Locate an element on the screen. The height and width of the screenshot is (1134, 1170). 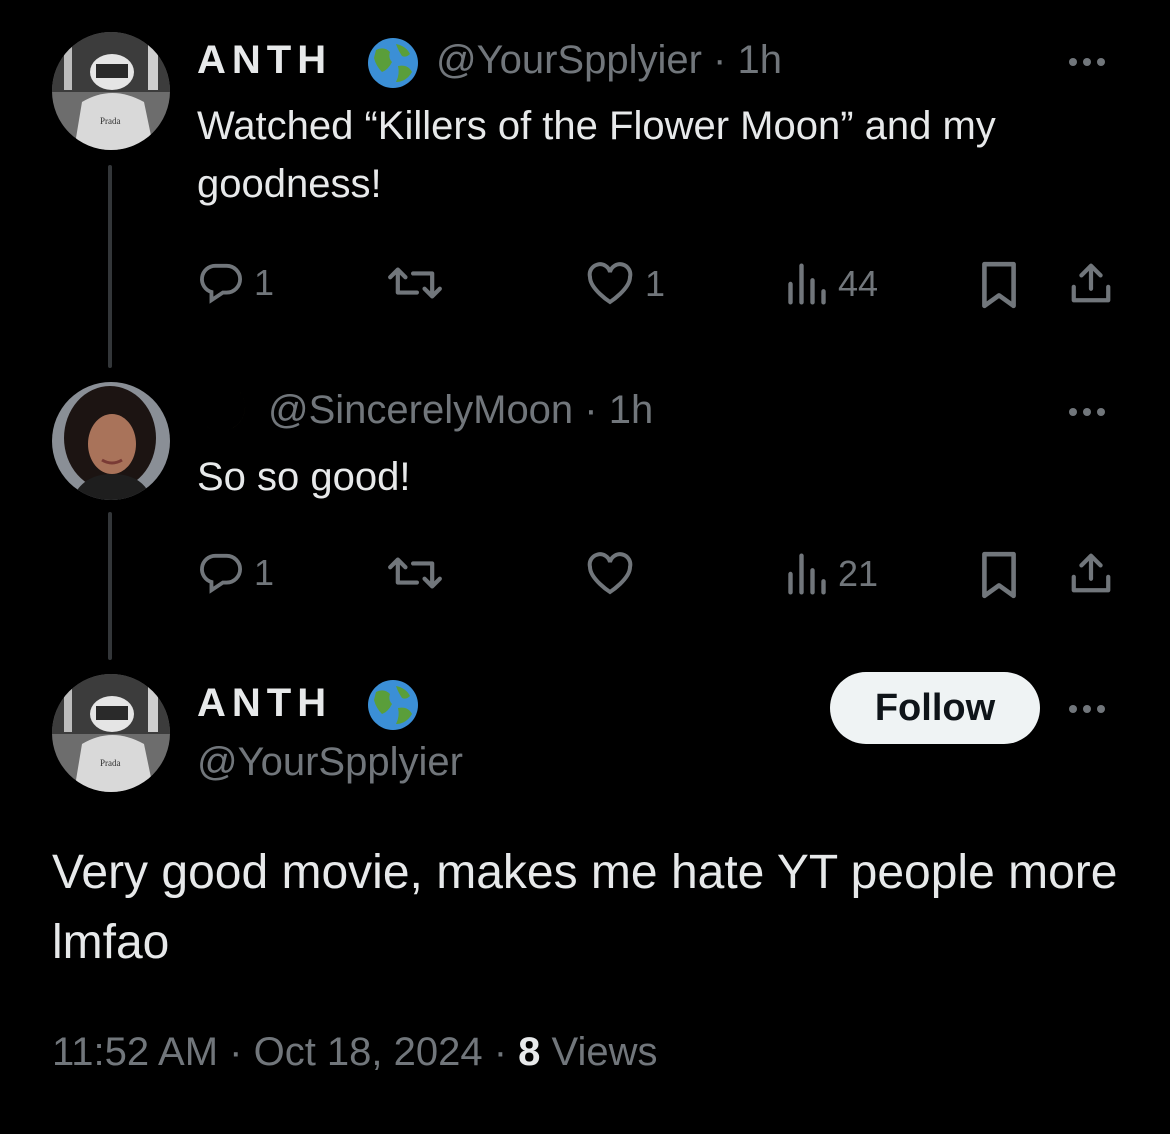
like-button: 1 is located at coordinates (625, 284).